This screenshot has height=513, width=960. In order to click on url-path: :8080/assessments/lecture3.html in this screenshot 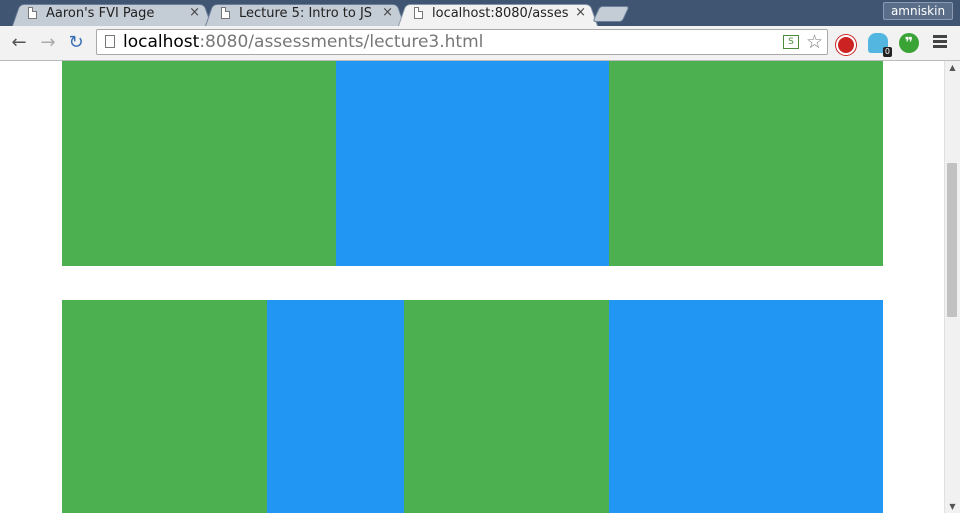, I will do `click(341, 42)`.